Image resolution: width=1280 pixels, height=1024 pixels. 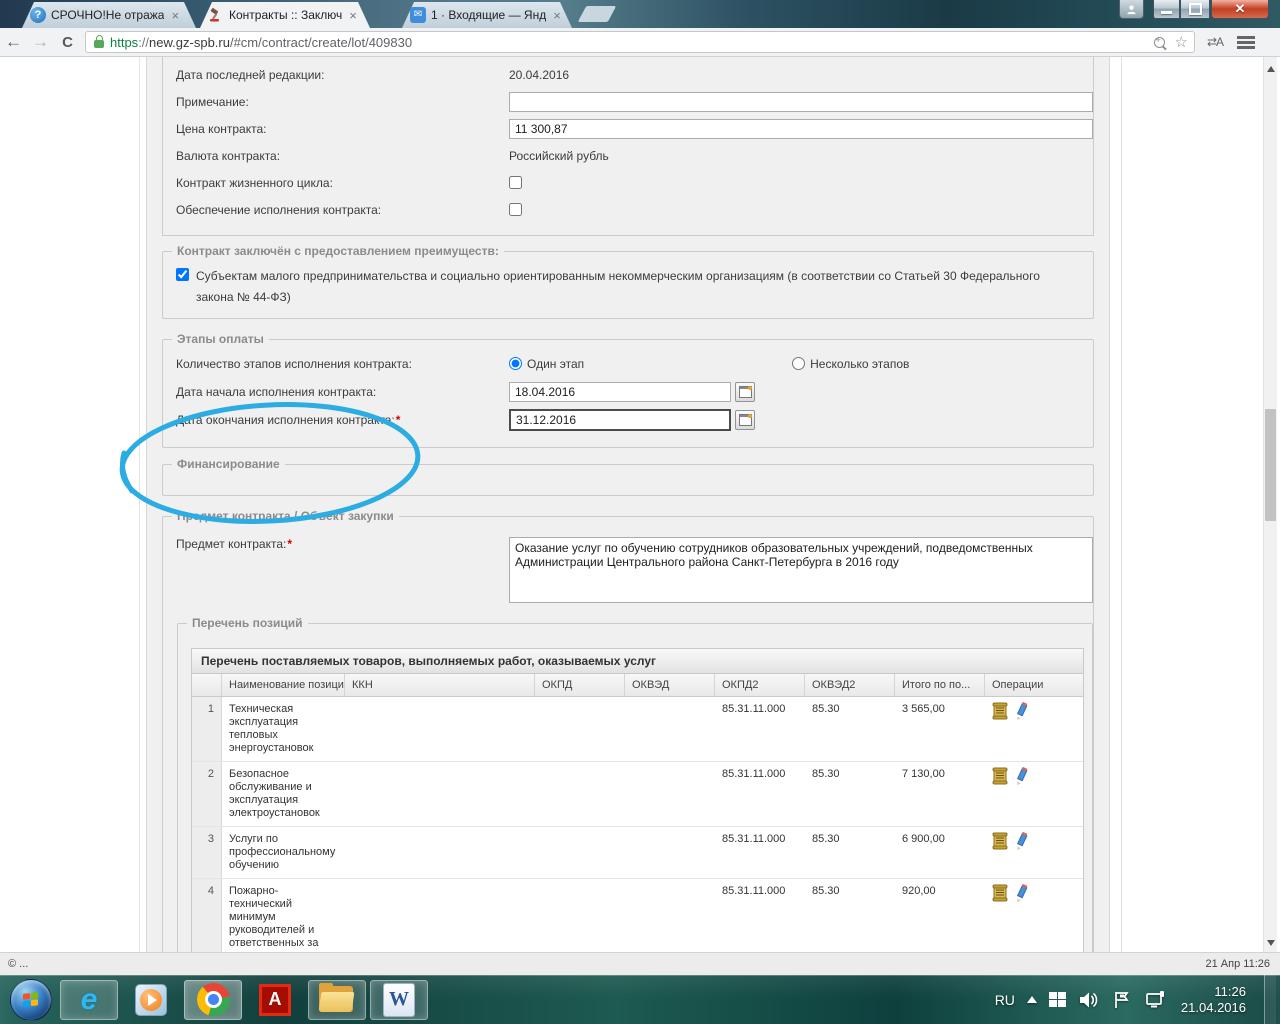 What do you see at coordinates (1166, 9) in the screenshot?
I see `window-minimize-button` at bounding box center [1166, 9].